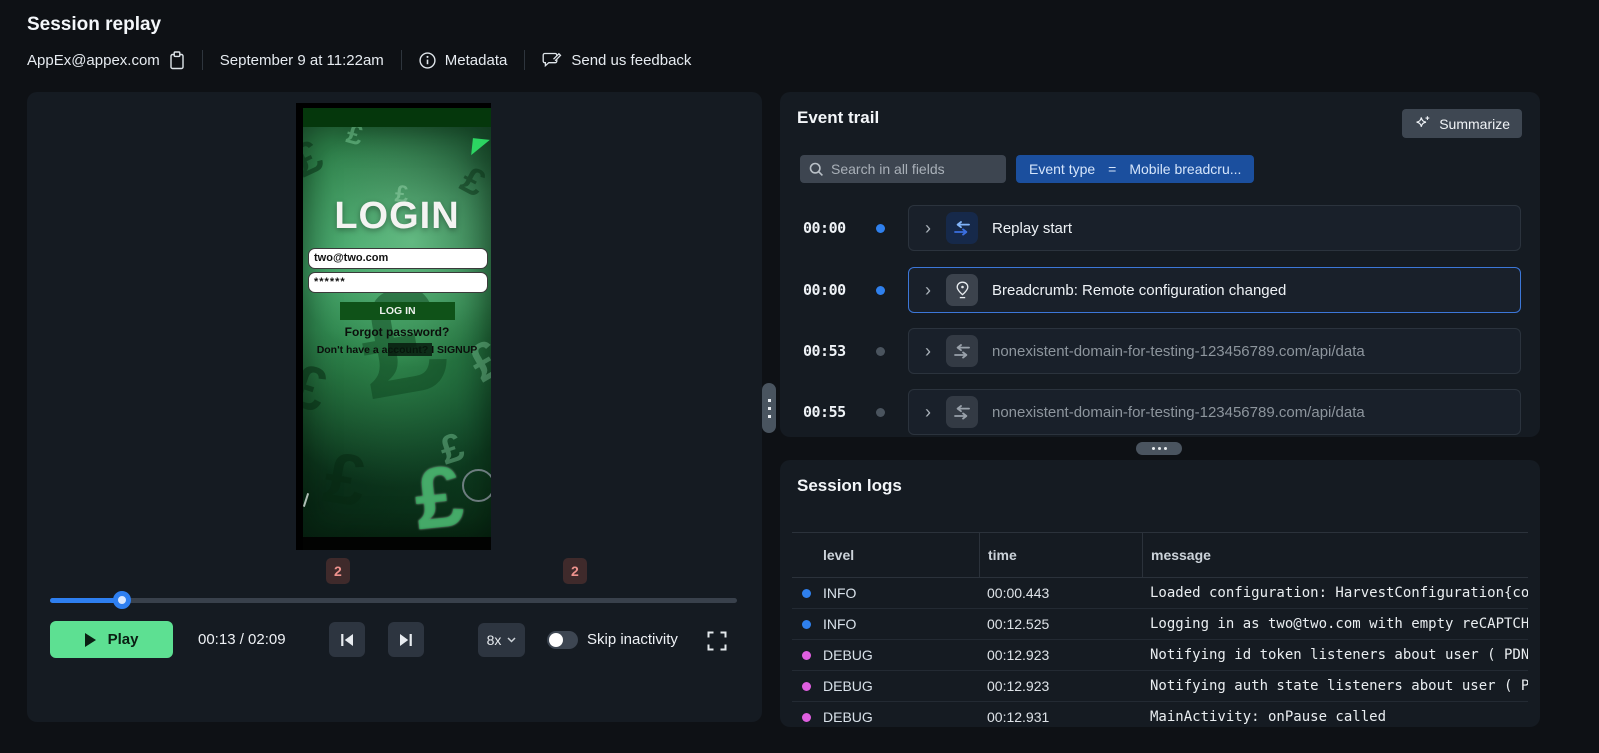 The height and width of the screenshot is (753, 1599). Describe the element at coordinates (1268, 717) in the screenshot. I see `log-message: MainActivity: onPause called` at that location.